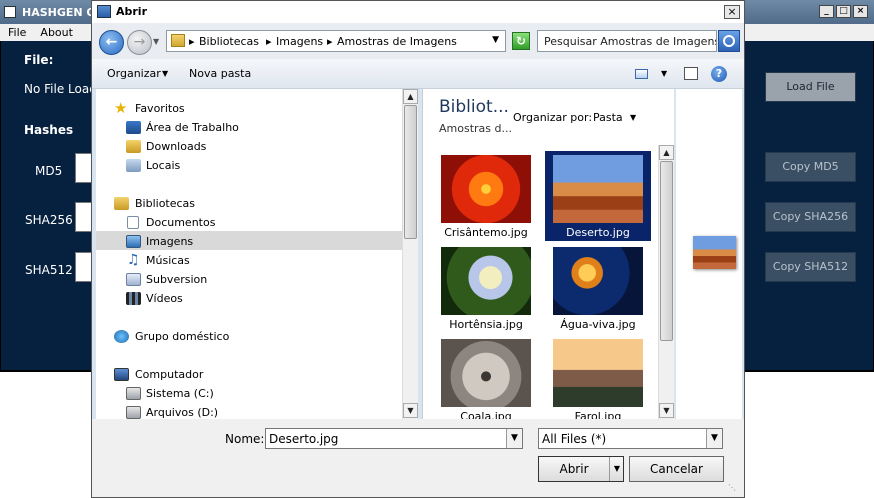 The width and height of the screenshot is (874, 498). I want to click on cancel-button: Cancelar, so click(676, 469).